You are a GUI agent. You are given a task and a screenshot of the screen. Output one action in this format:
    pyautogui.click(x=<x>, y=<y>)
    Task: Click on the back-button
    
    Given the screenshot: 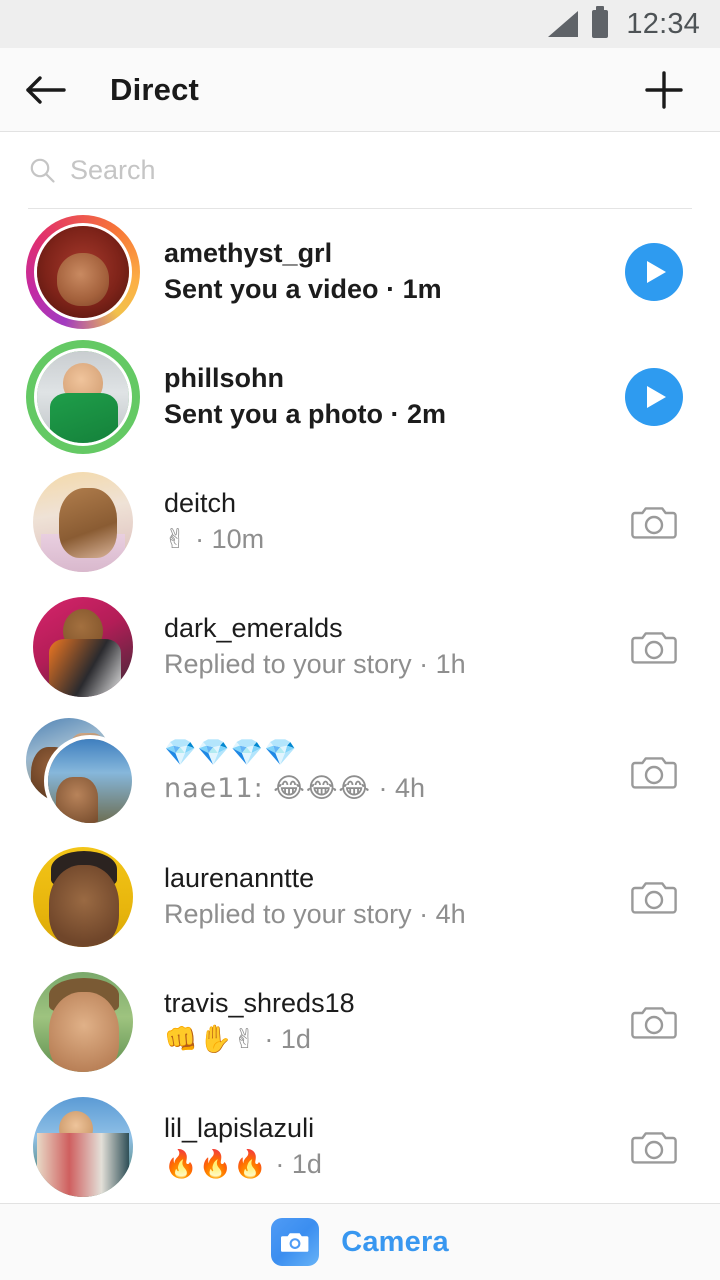 What is the action you would take?
    pyautogui.click(x=46, y=90)
    